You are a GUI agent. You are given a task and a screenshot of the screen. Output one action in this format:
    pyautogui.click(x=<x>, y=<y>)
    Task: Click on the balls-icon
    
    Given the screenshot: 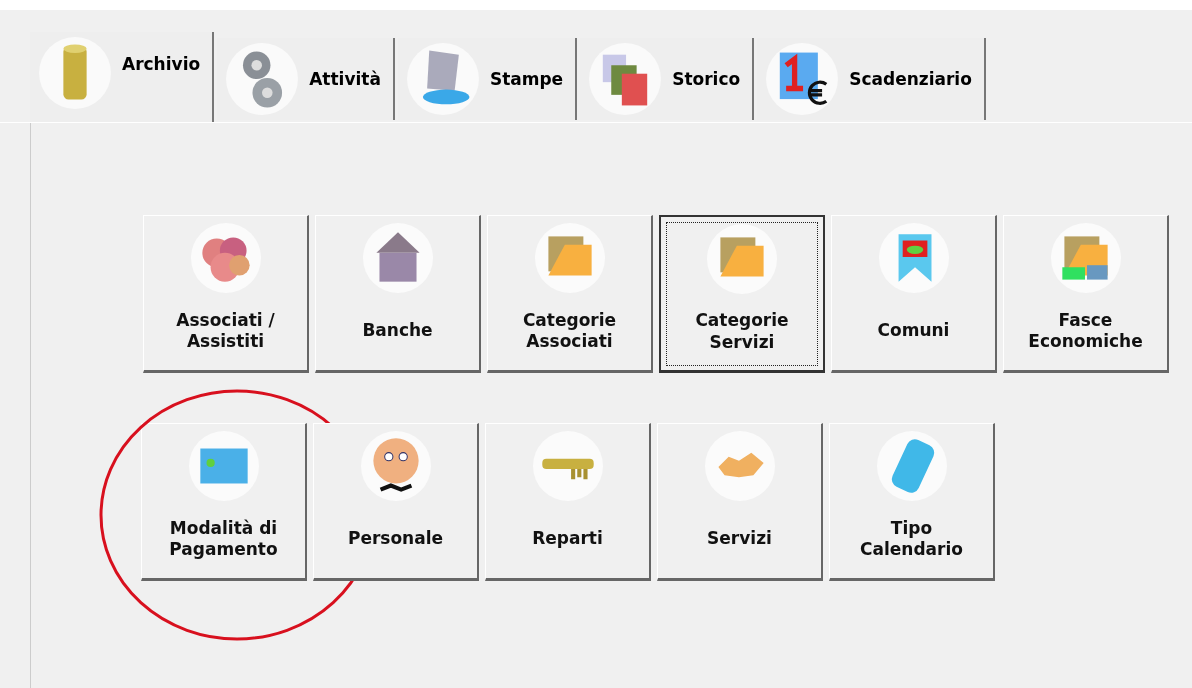 What is the action you would take?
    pyautogui.click(x=225, y=258)
    